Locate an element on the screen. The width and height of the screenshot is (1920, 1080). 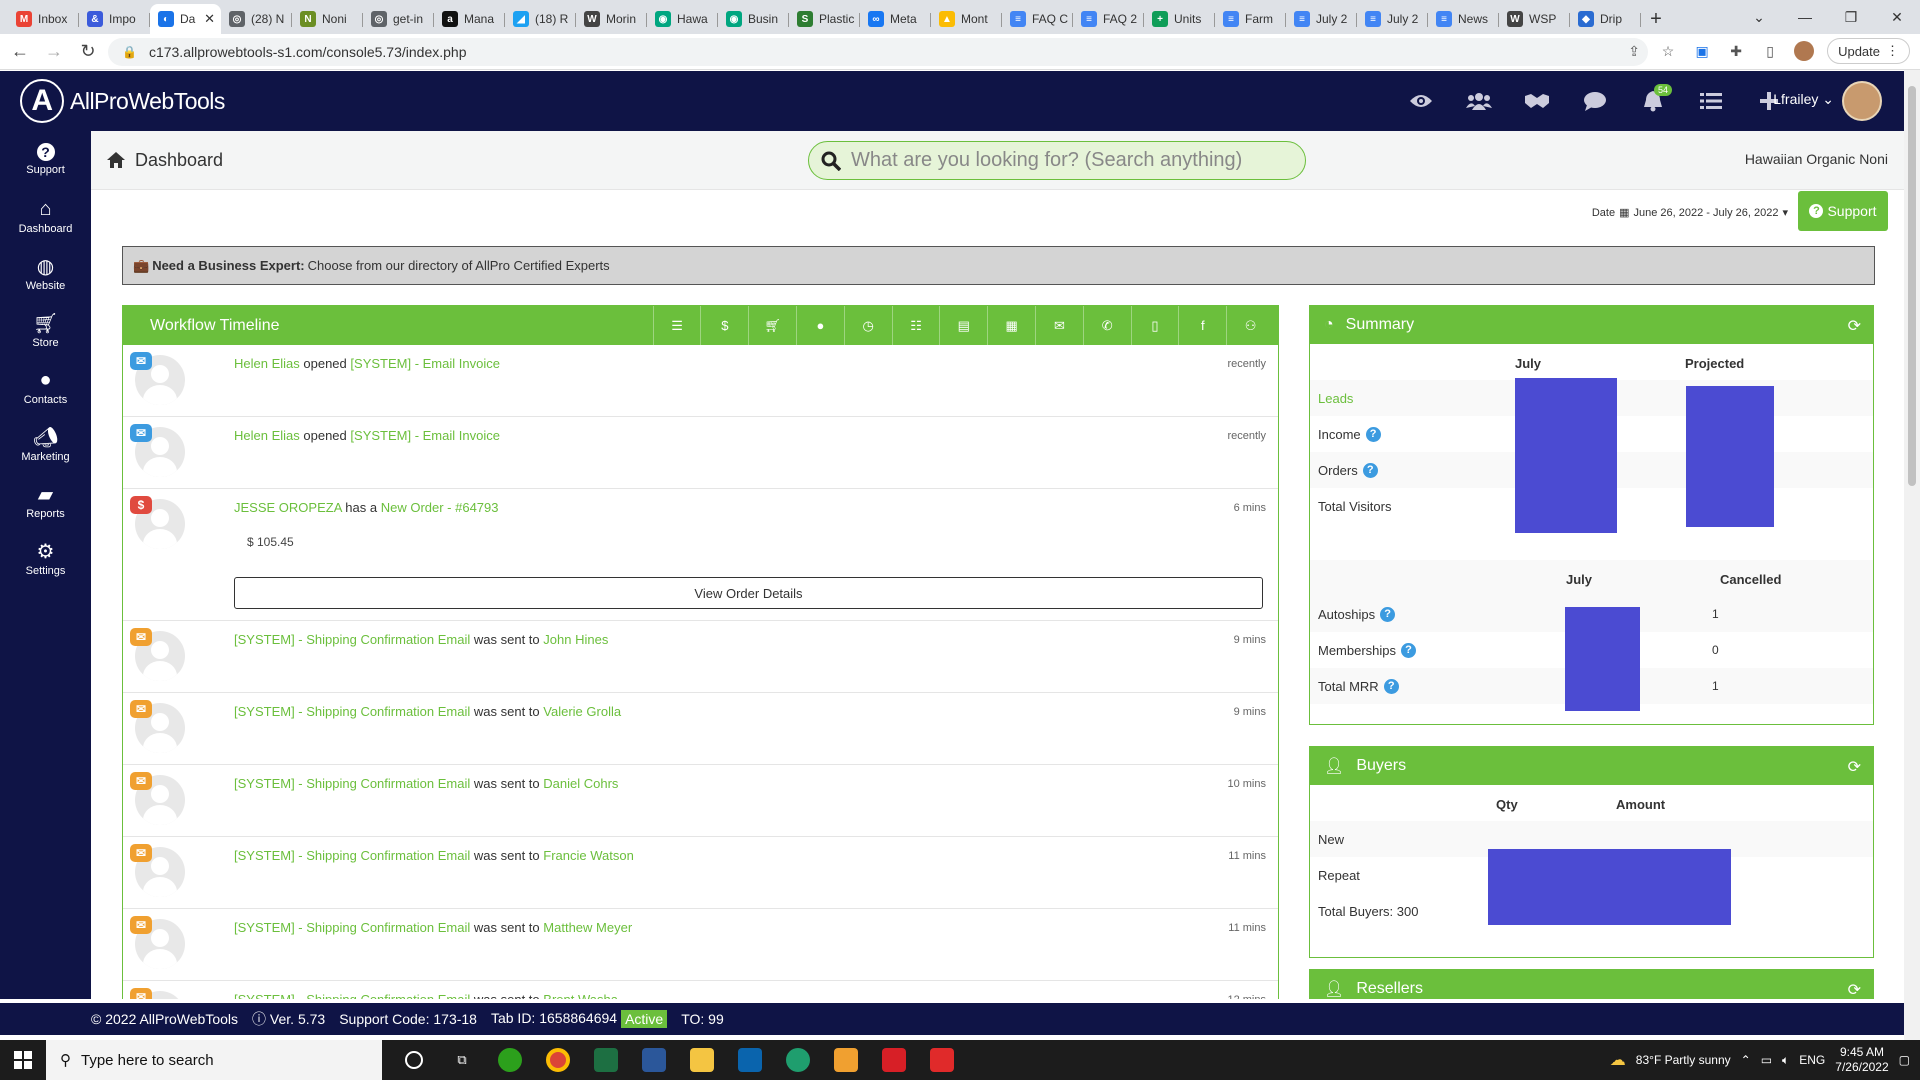
phone-filter-icon: ✆ is located at coordinates (1106, 325).